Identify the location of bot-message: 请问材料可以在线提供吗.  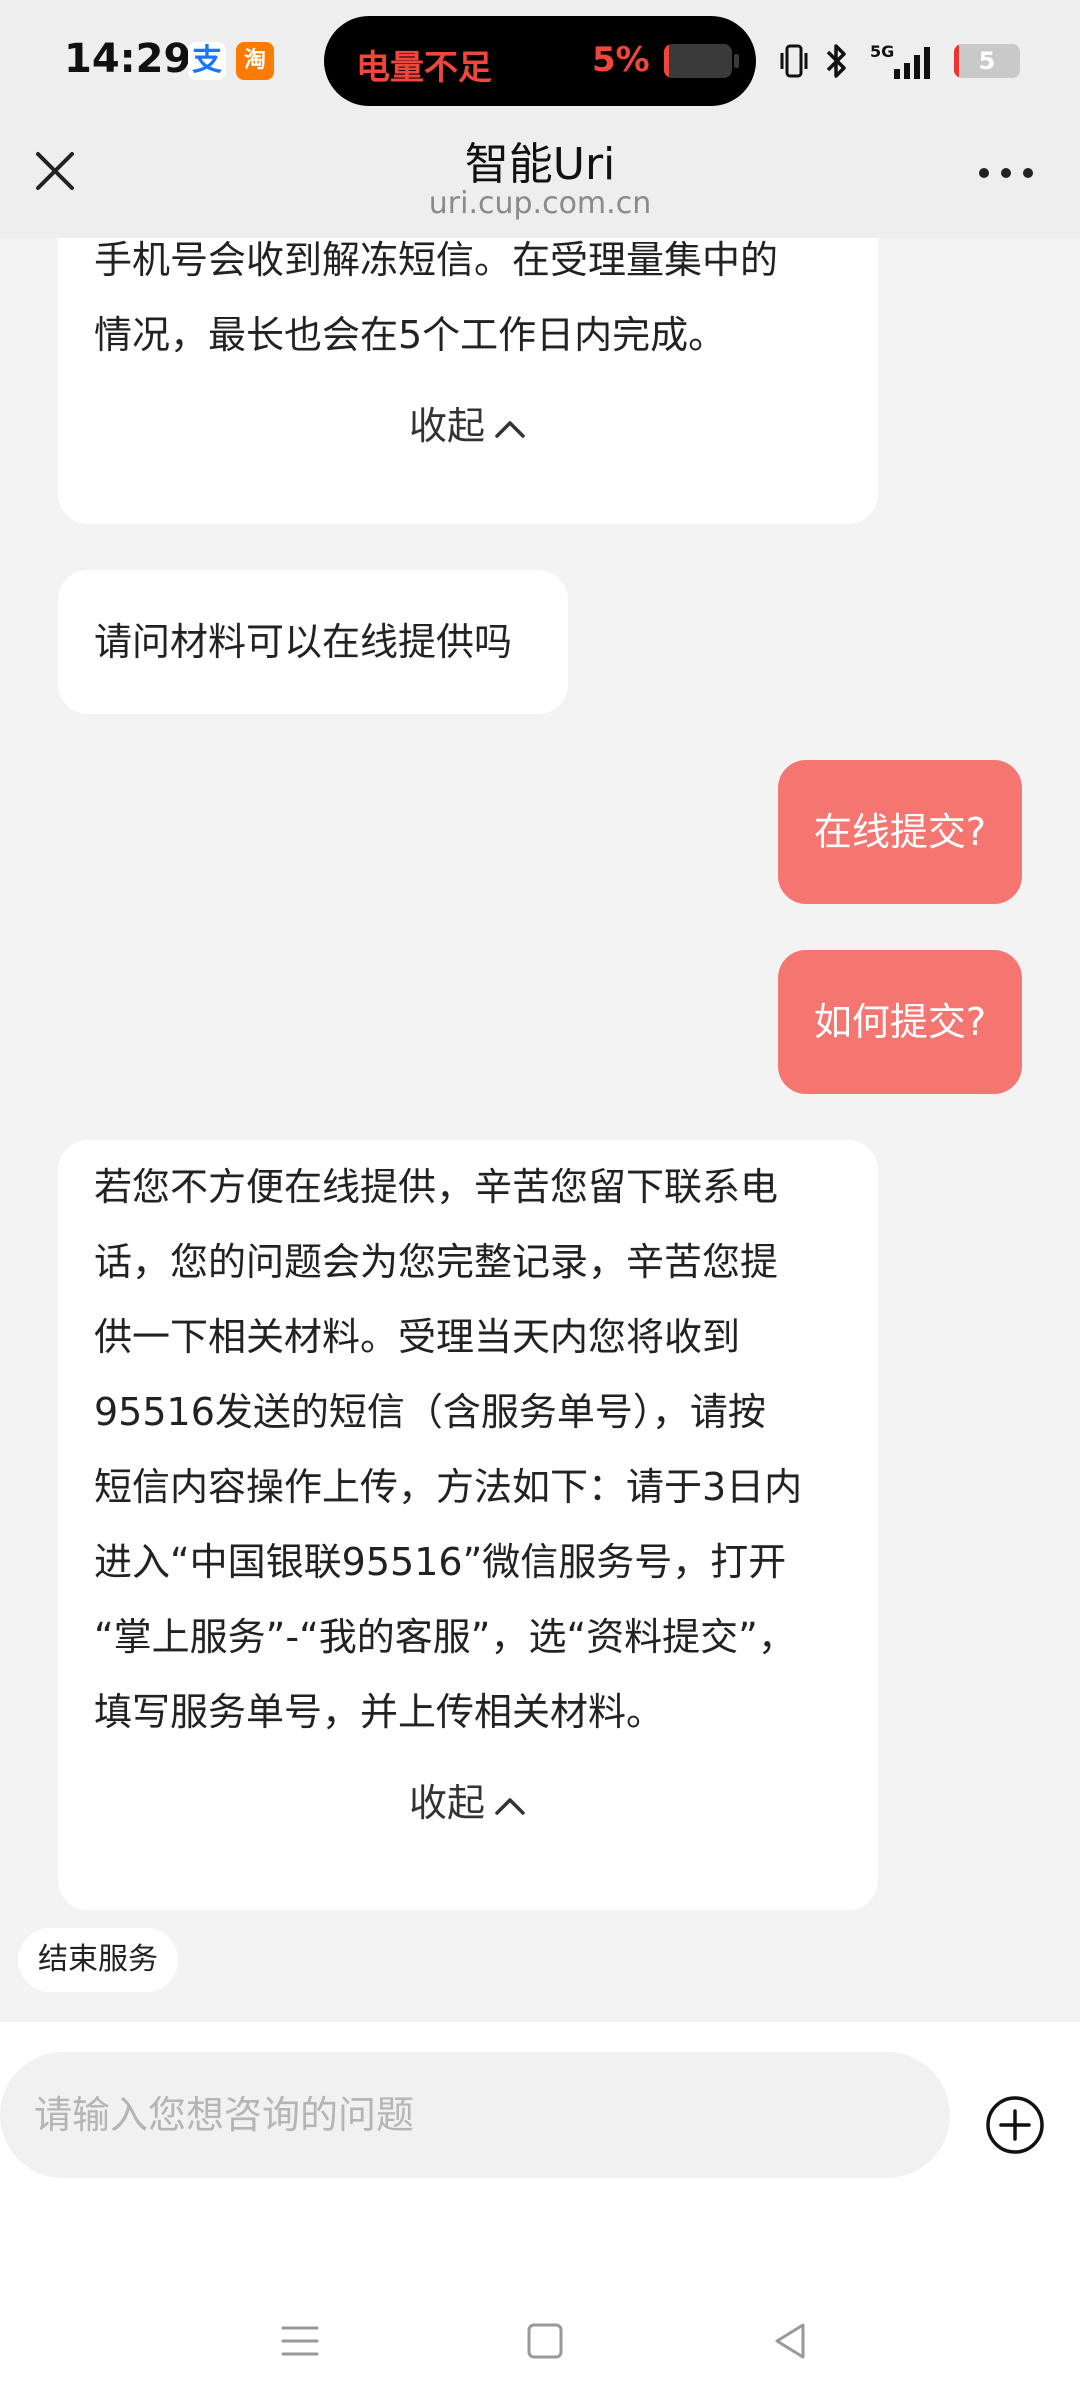
(313, 642).